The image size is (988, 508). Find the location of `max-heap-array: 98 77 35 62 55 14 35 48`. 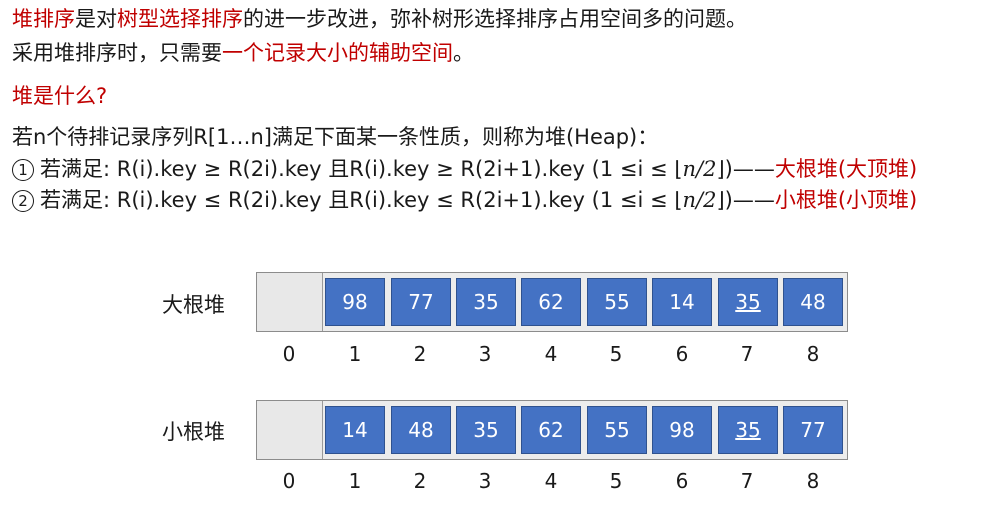

max-heap-array: 98 77 35 62 55 14 35 48 is located at coordinates (552, 302).